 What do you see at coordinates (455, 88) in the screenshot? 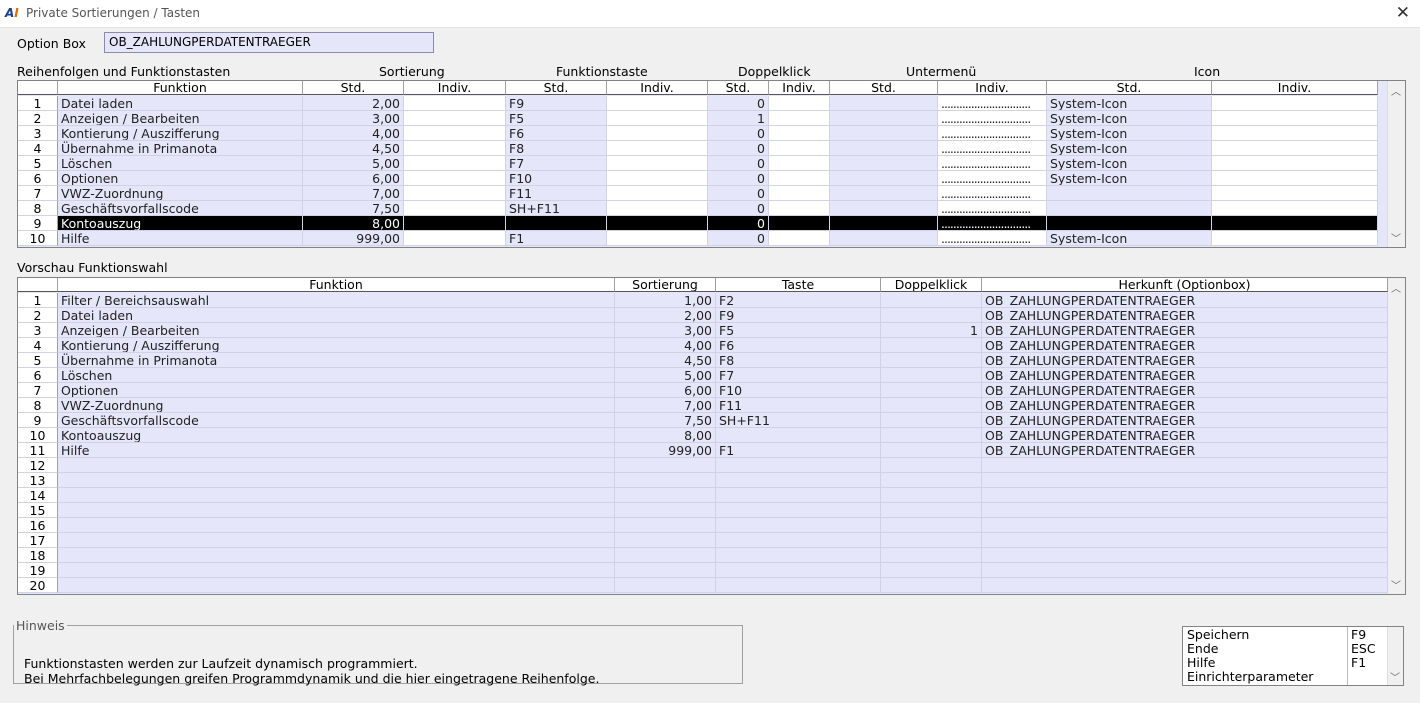
I see `grid1-header-3: Indiv.` at bounding box center [455, 88].